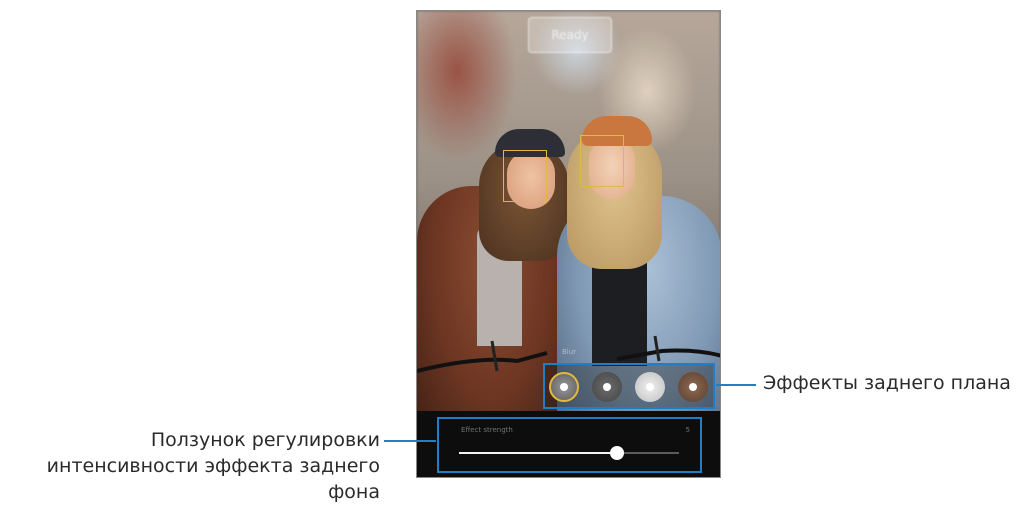 Image resolution: width=1032 pixels, height=509 pixels. What do you see at coordinates (410, 441) in the screenshot?
I see `slider-callout-line` at bounding box center [410, 441].